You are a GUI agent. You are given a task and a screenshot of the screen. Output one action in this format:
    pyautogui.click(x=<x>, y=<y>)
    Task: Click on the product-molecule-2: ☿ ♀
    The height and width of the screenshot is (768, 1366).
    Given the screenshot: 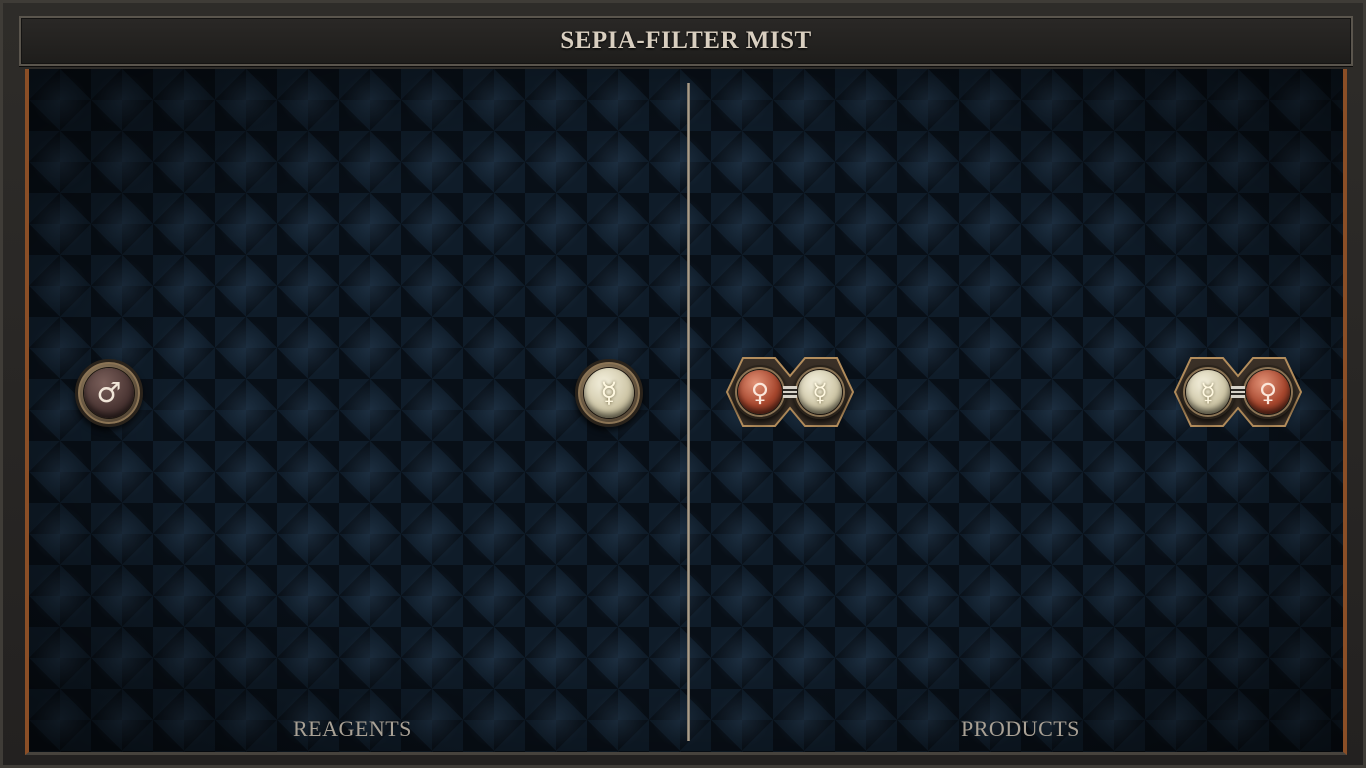 What is the action you would take?
    pyautogui.click(x=1238, y=392)
    